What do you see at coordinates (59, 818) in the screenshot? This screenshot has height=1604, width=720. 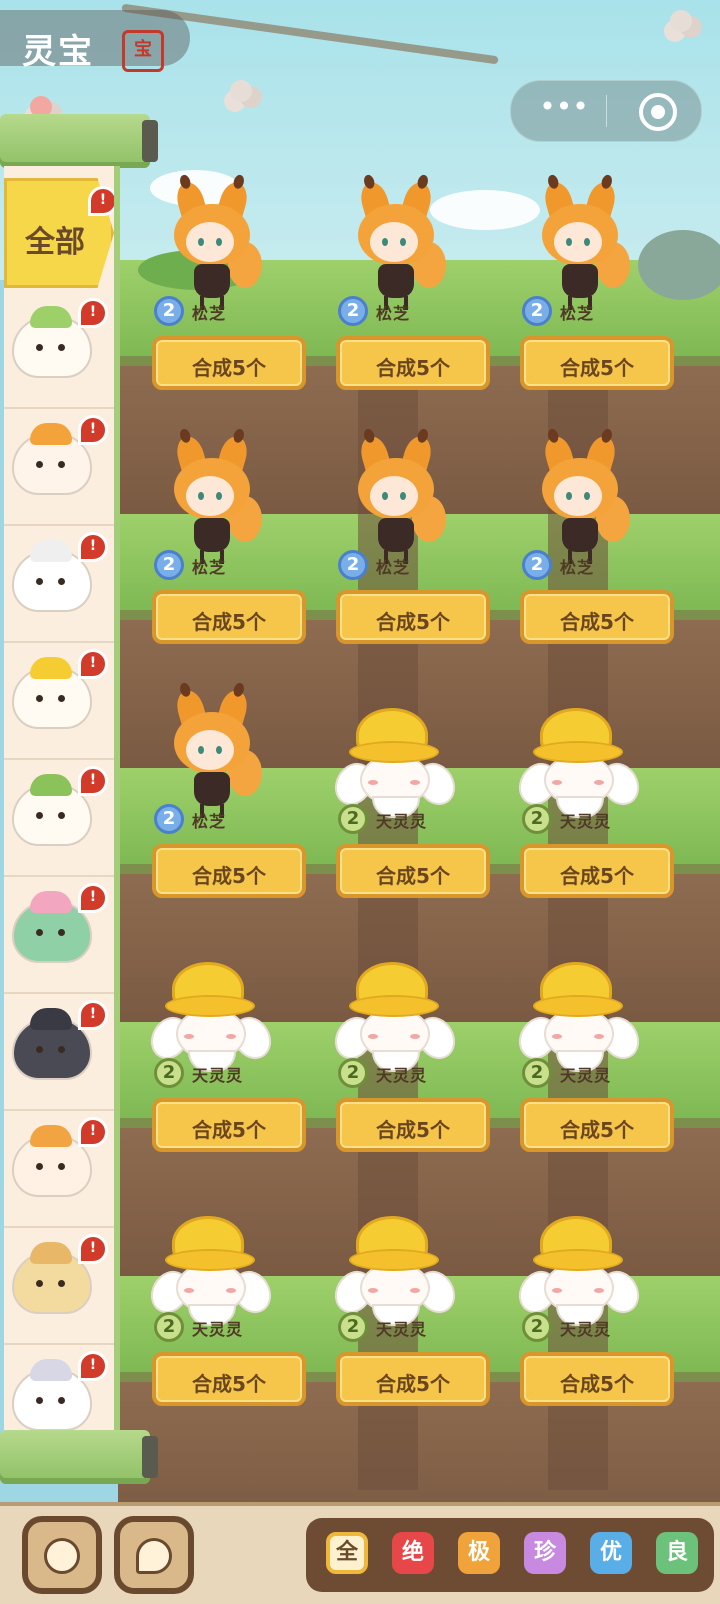 I see `sidebar-item-sprout-pet: !` at bounding box center [59, 818].